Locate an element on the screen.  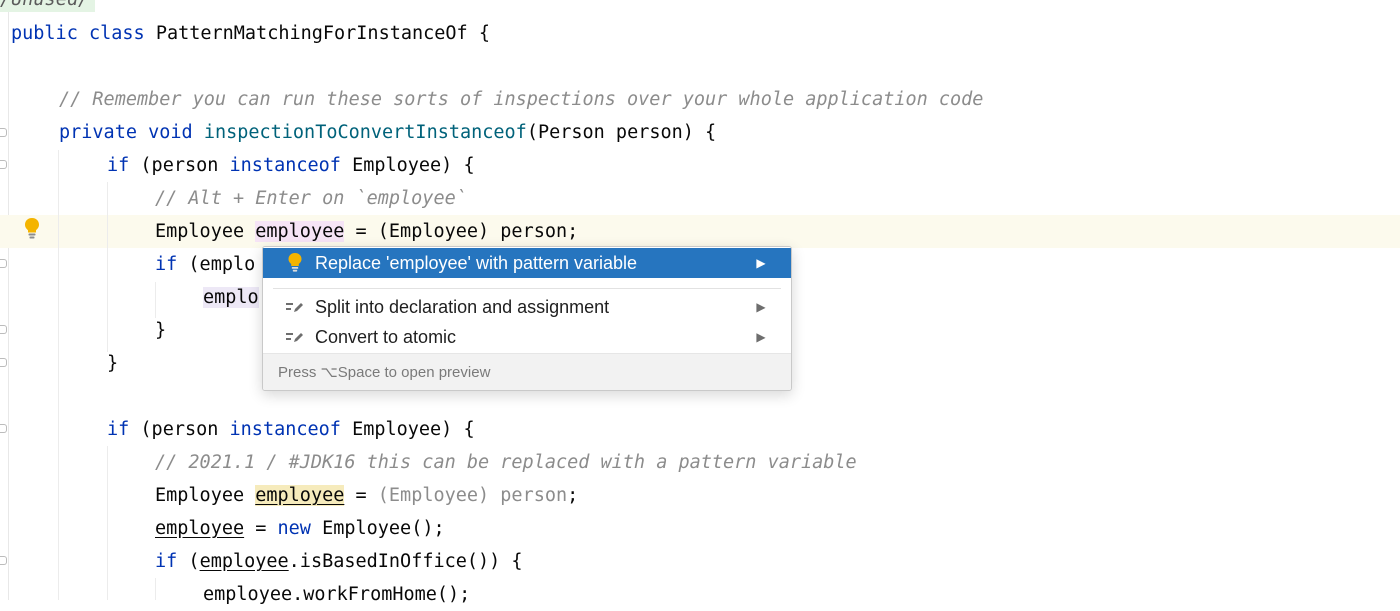
code-text: ; is located at coordinates (573, 495).